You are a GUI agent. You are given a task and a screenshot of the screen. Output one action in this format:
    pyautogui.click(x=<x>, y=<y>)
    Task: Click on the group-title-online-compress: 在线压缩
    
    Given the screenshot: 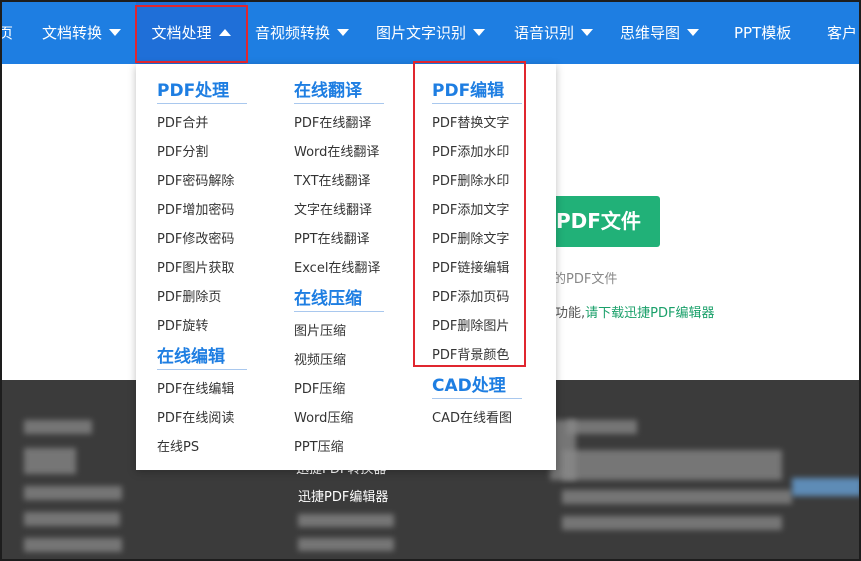 What is the action you would take?
    pyautogui.click(x=328, y=299)
    